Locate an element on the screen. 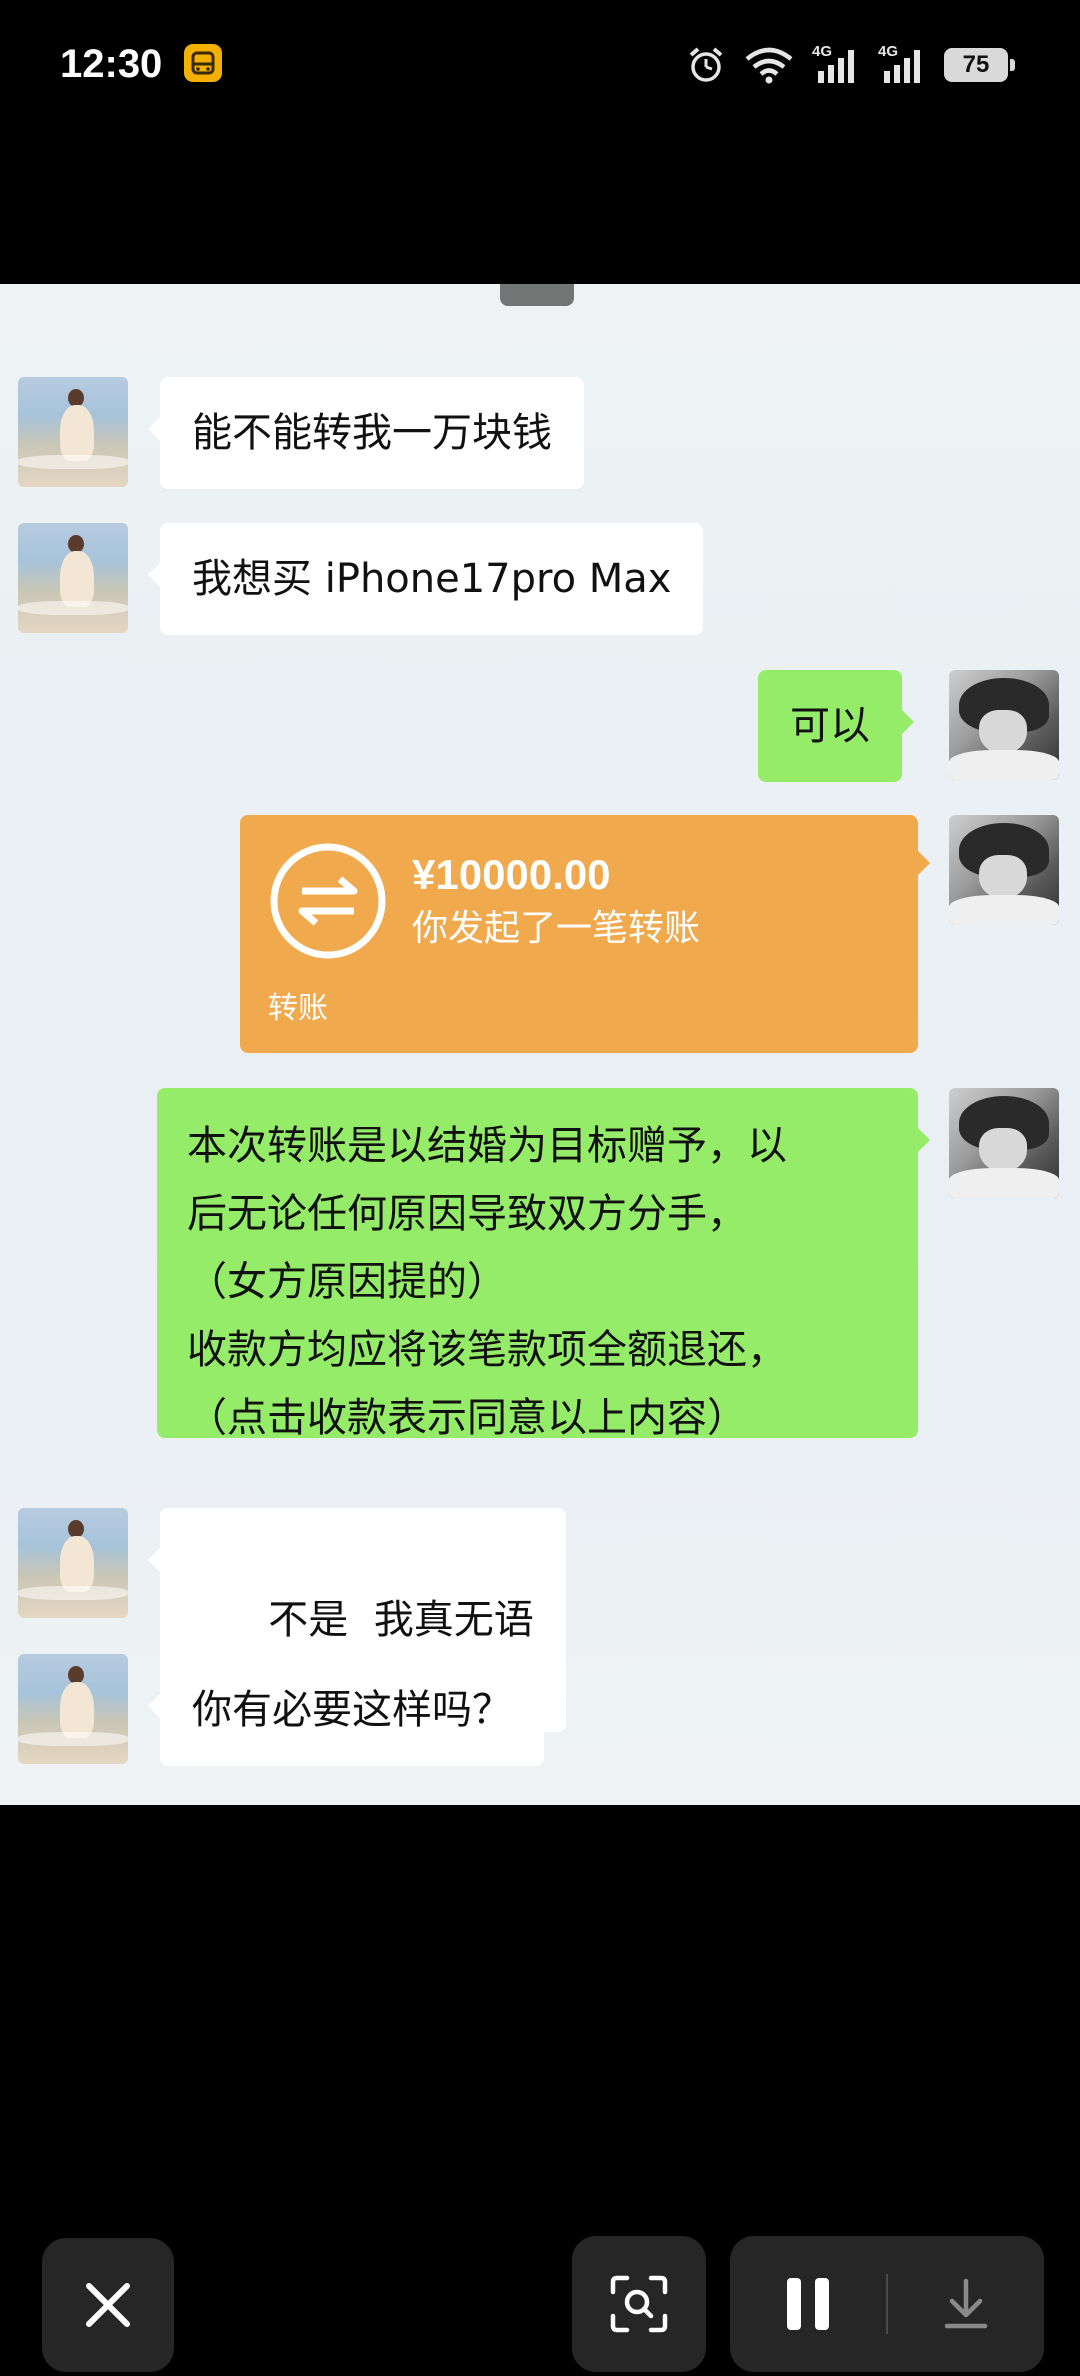 The height and width of the screenshot is (2376, 1080). download-button is located at coordinates (966, 2304).